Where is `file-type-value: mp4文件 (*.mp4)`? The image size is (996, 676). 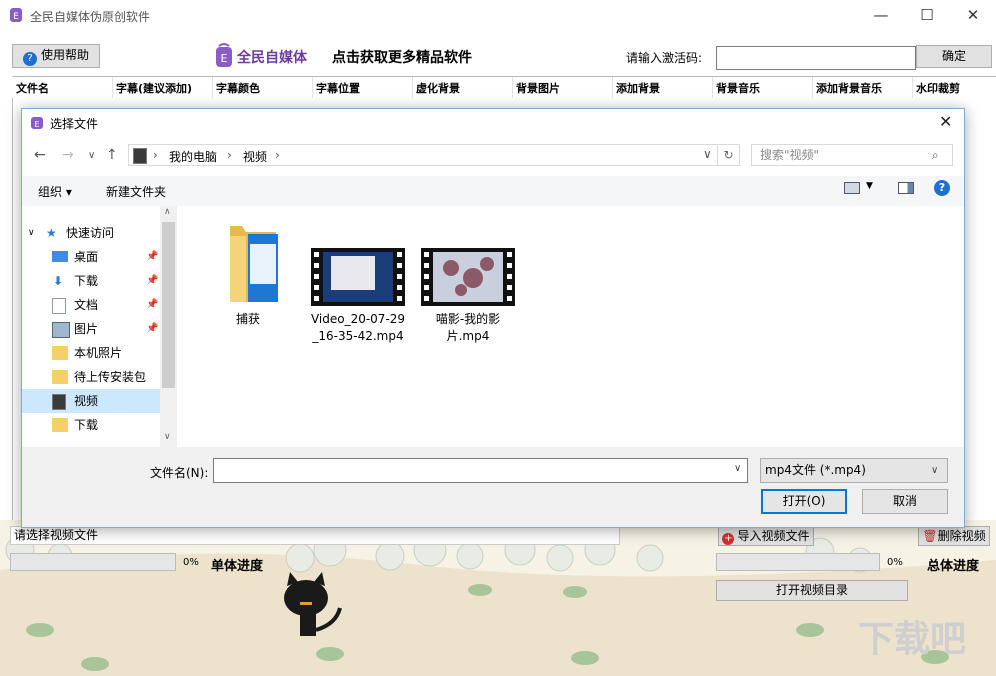 file-type-value: mp4文件 (*.mp4) is located at coordinates (815, 470).